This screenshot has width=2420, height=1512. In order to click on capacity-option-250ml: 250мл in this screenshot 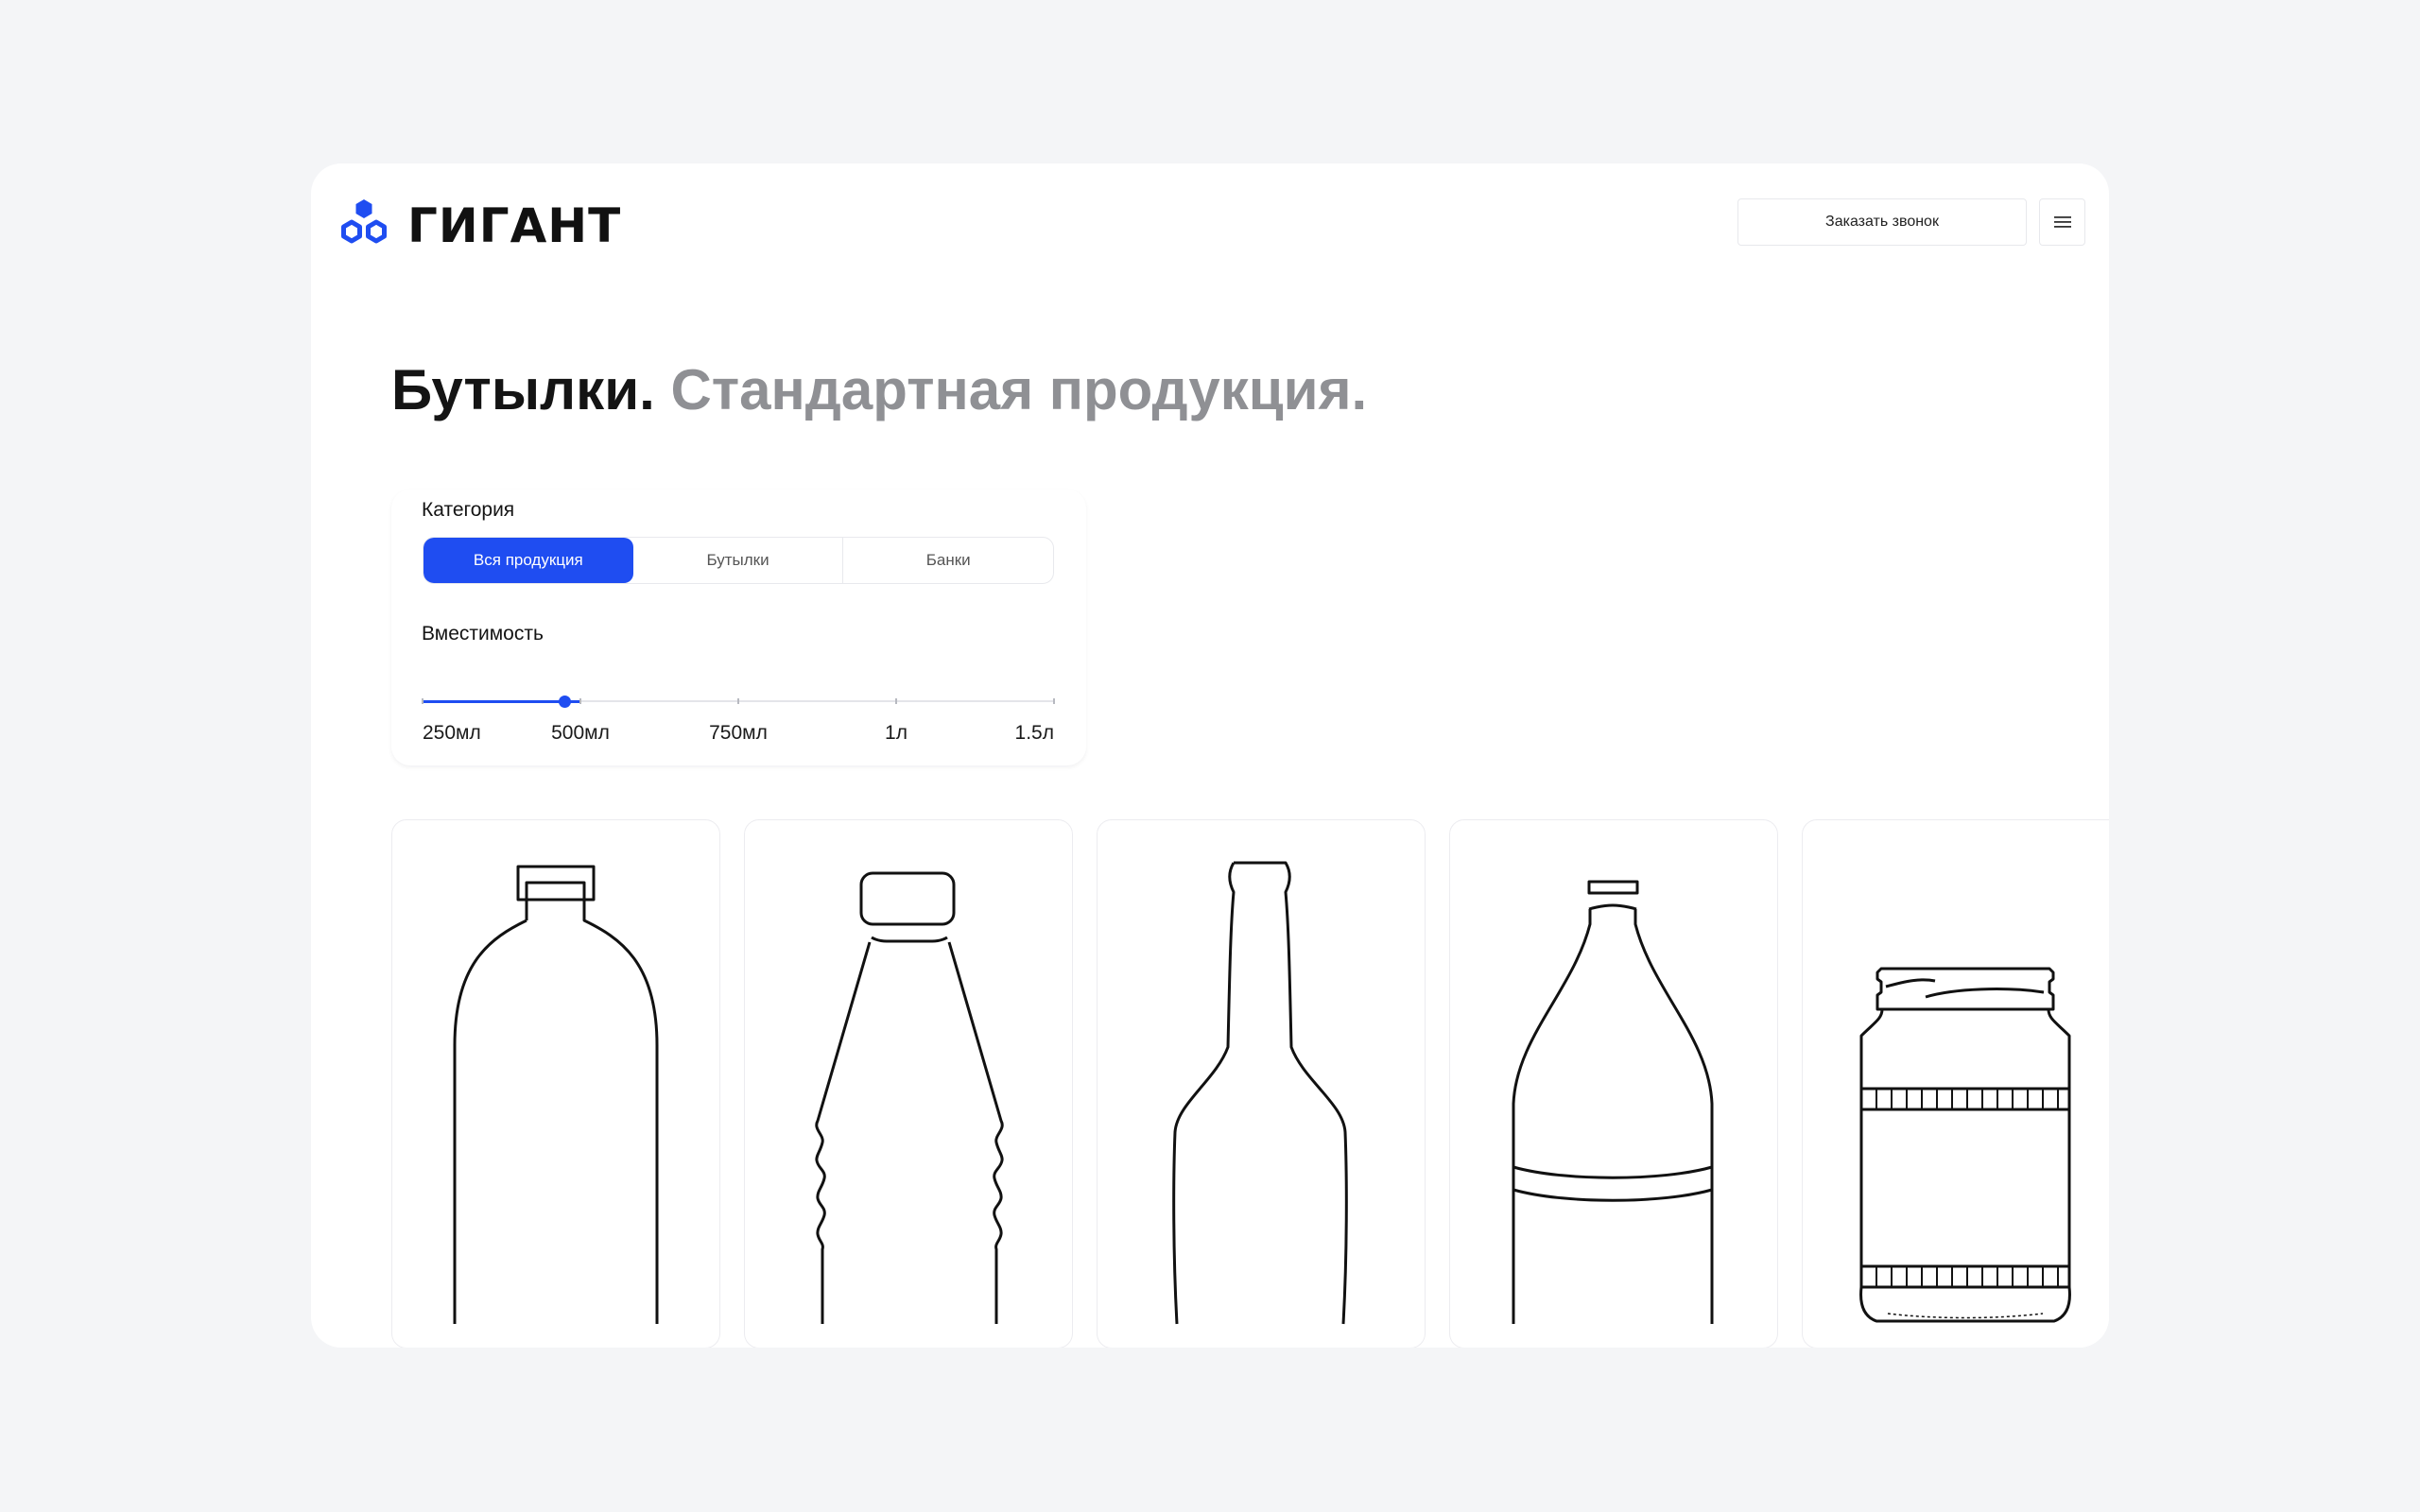, I will do `click(452, 733)`.